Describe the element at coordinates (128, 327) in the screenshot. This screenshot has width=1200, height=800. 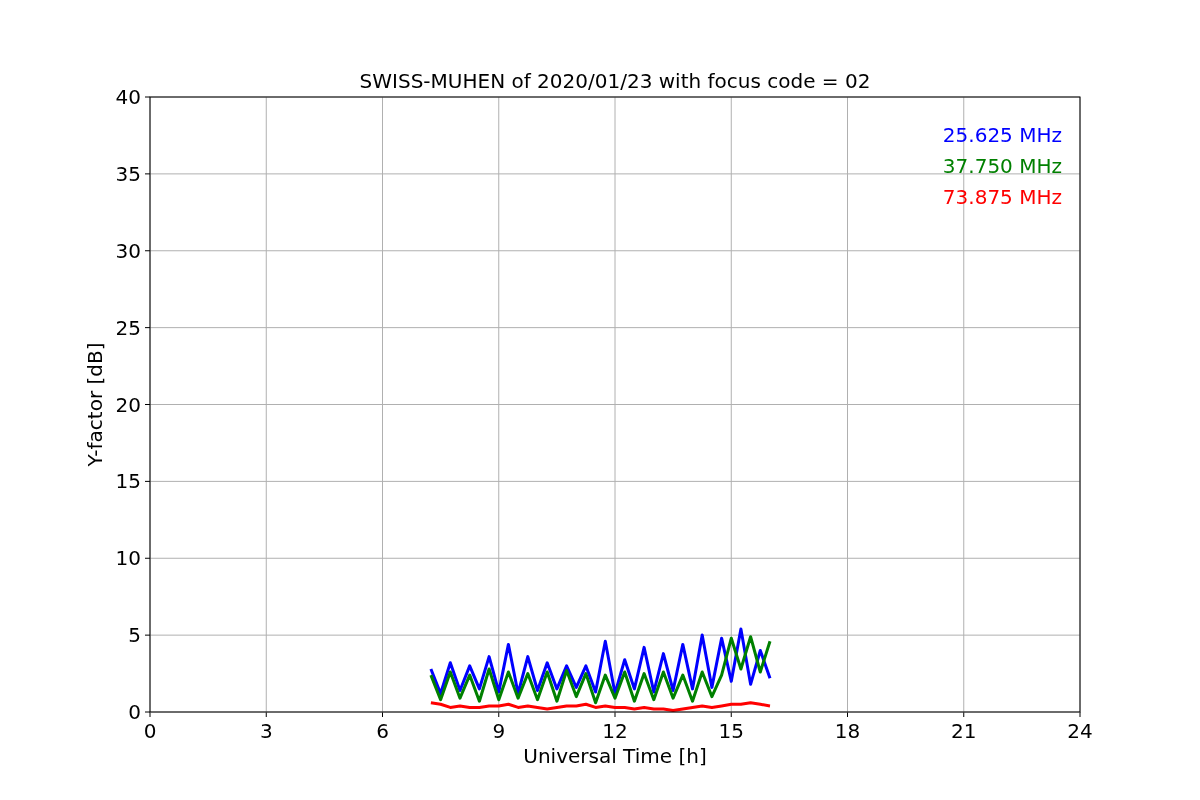
I see `y-tick-label: 25` at that location.